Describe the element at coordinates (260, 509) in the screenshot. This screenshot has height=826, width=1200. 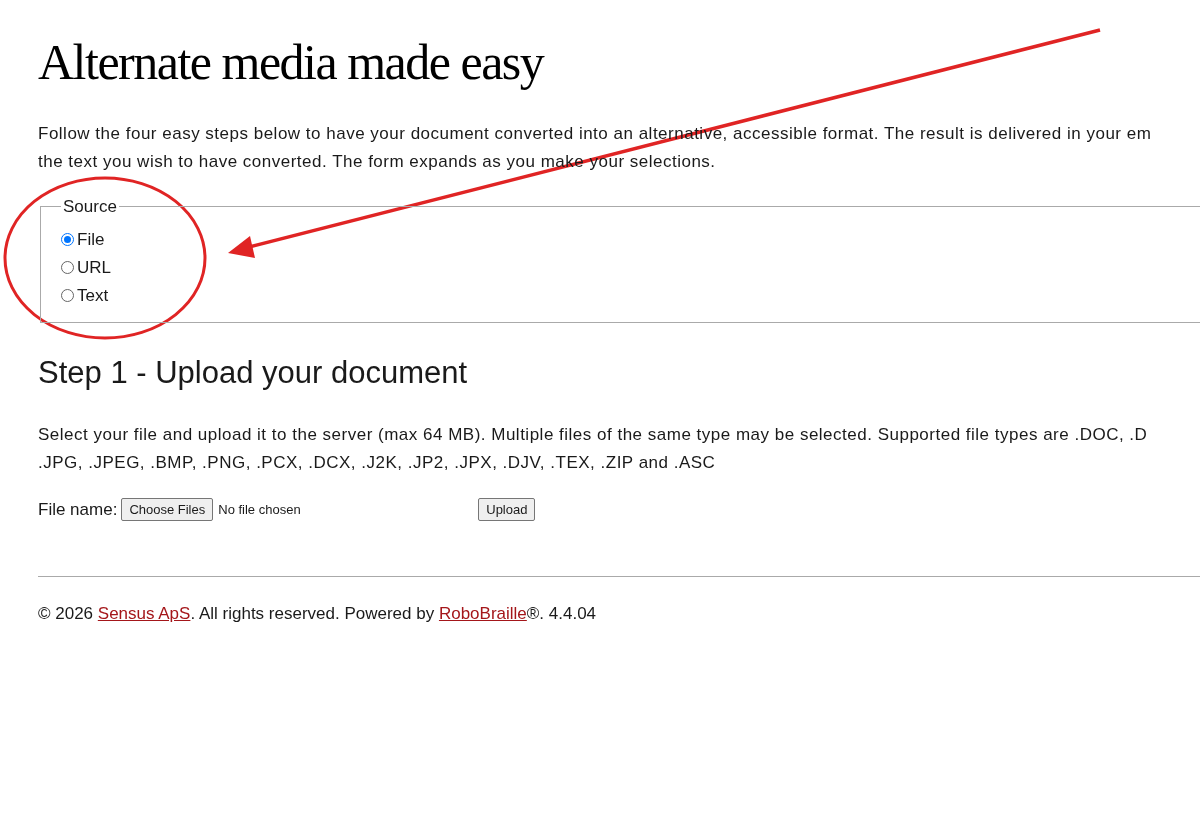
I see `file-status: No file chosen` at that location.